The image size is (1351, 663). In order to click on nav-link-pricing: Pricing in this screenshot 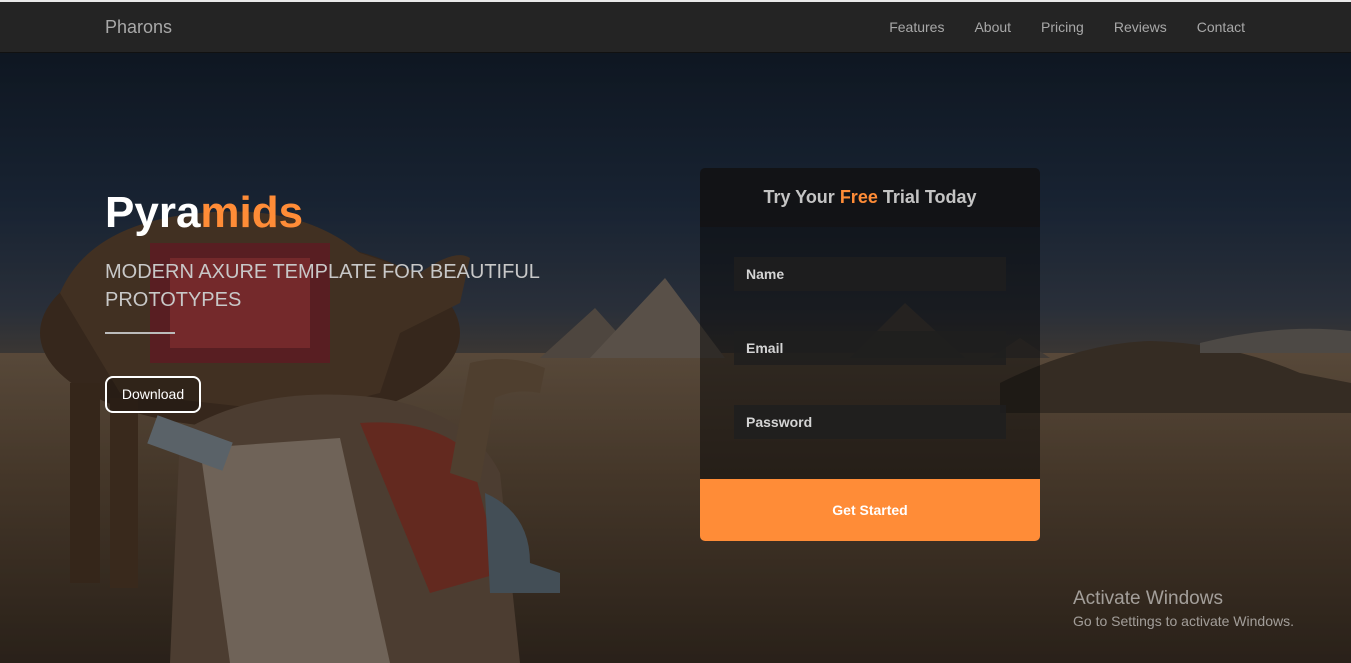, I will do `click(1062, 27)`.